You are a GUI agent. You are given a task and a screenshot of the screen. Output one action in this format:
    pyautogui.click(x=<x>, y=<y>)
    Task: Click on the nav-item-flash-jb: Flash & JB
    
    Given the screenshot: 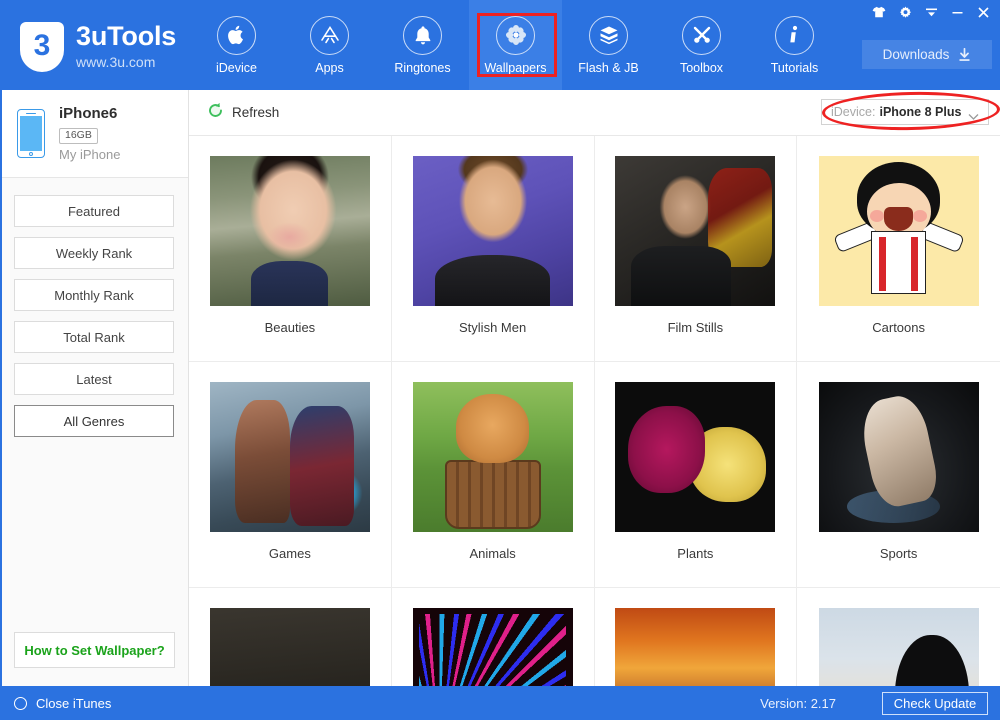 What is the action you would take?
    pyautogui.click(x=608, y=45)
    